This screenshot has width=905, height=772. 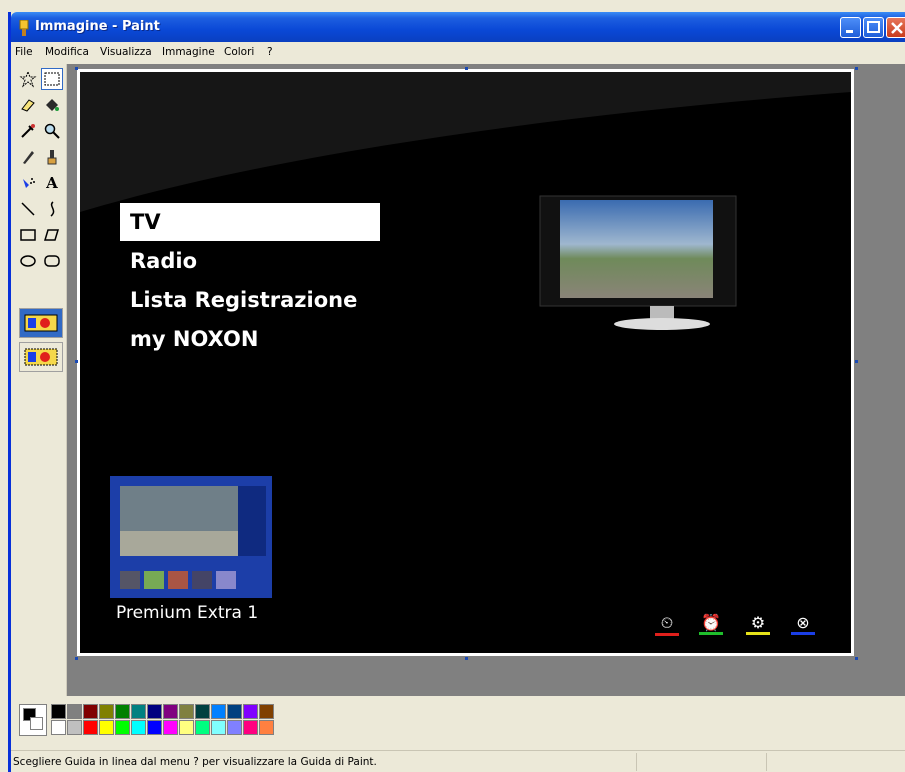 What do you see at coordinates (758, 633) in the screenshot?
I see `yellow-key-bar` at bounding box center [758, 633].